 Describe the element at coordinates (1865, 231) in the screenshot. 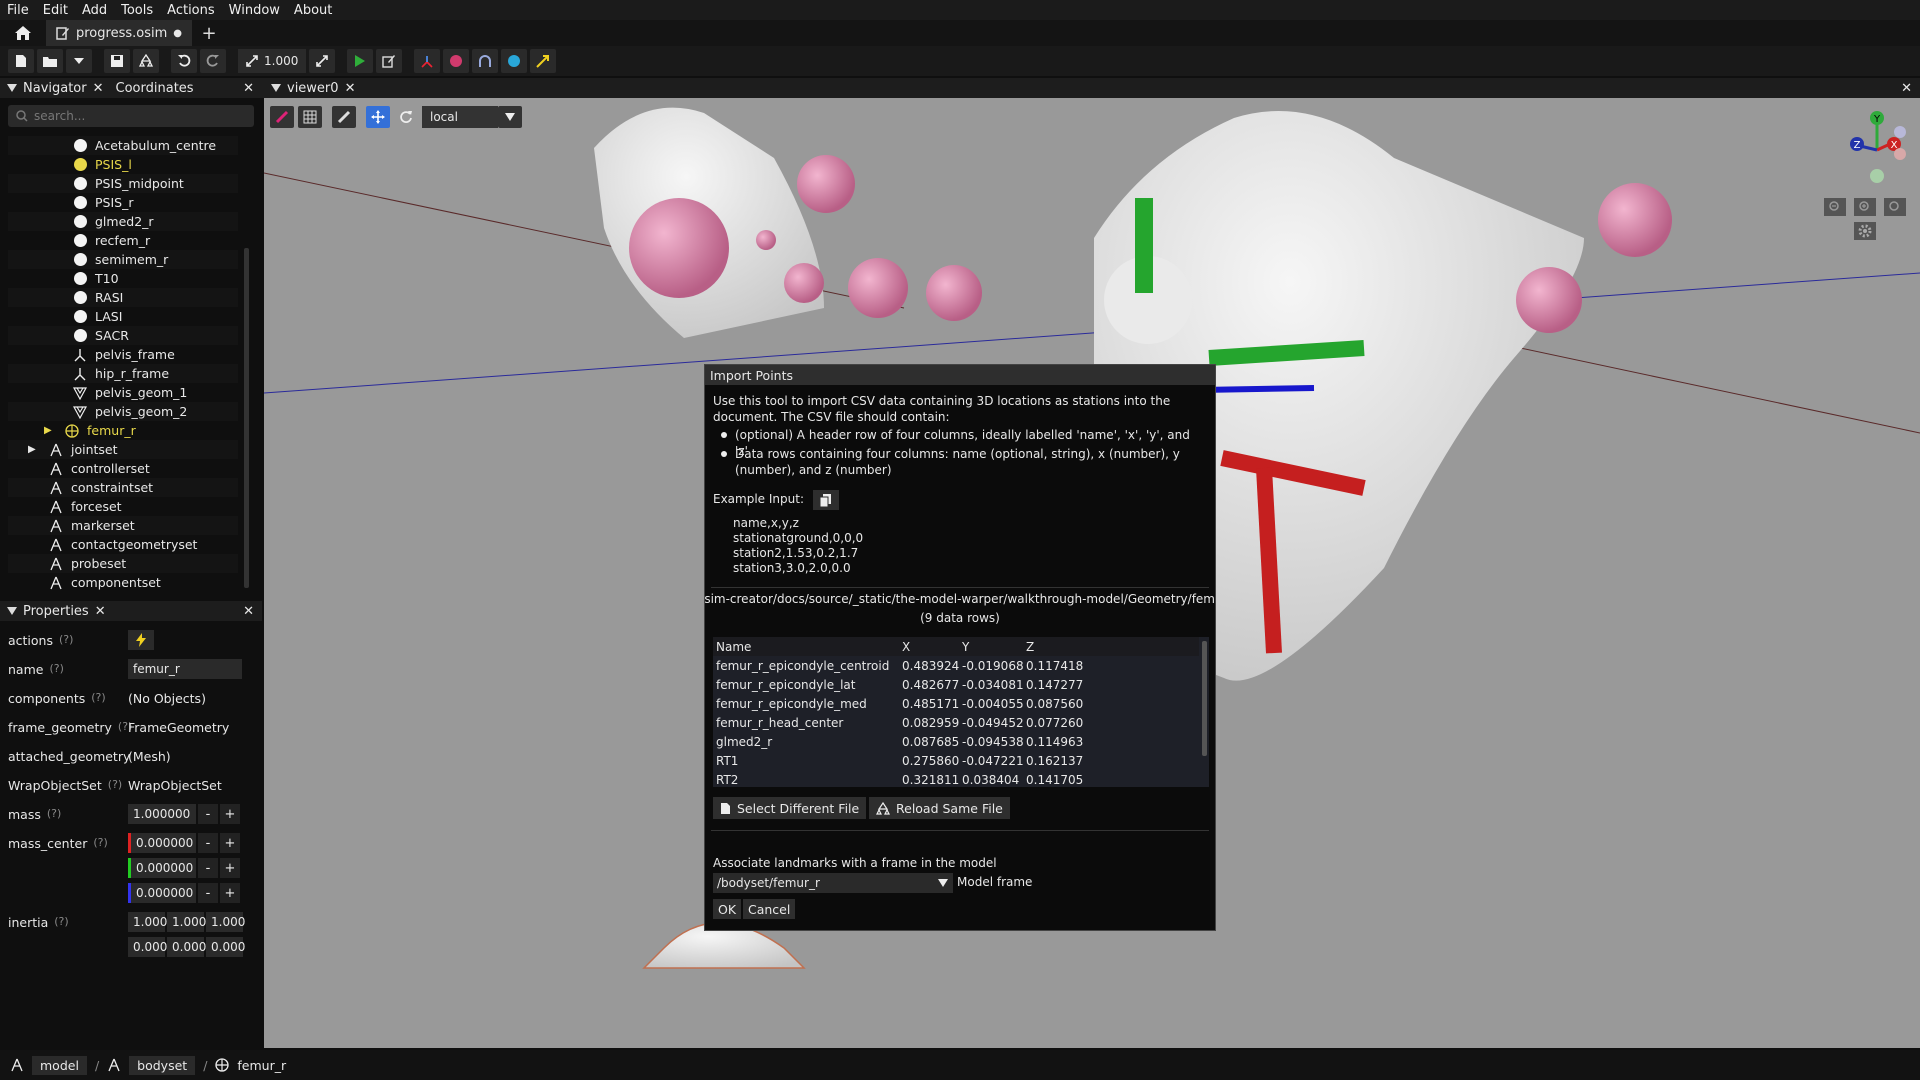

I see `viewer-settings-button` at that location.